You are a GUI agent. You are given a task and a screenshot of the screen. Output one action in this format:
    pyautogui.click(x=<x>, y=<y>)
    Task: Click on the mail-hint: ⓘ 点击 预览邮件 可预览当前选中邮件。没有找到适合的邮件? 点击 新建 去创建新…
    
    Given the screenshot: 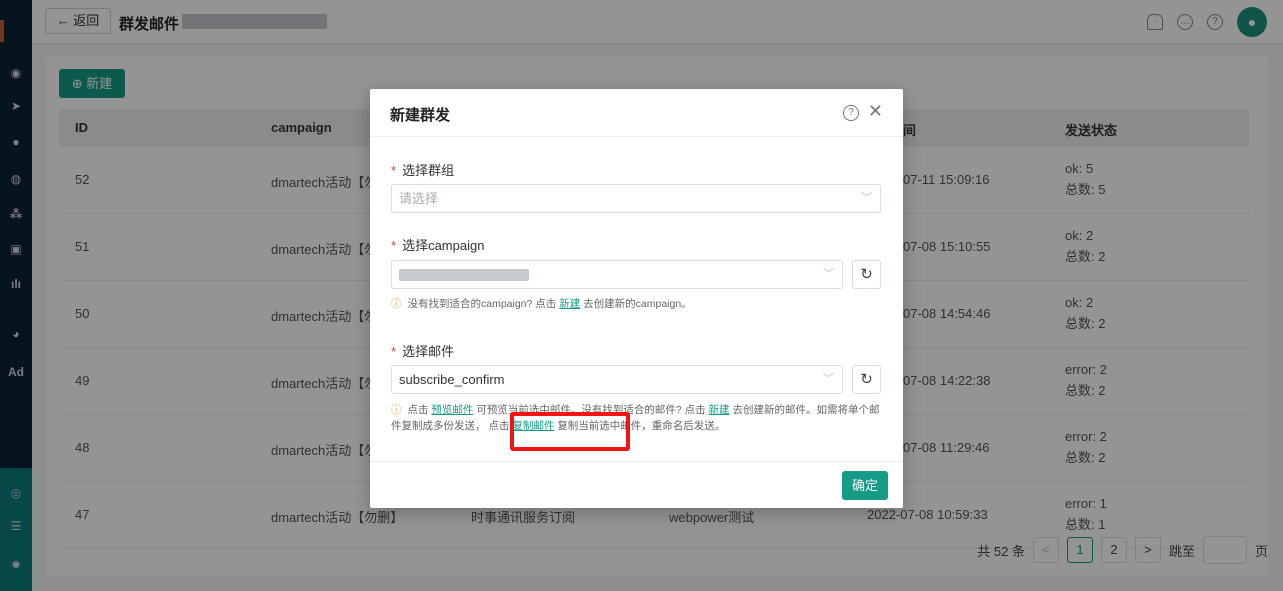 What is the action you would take?
    pyautogui.click(x=635, y=418)
    